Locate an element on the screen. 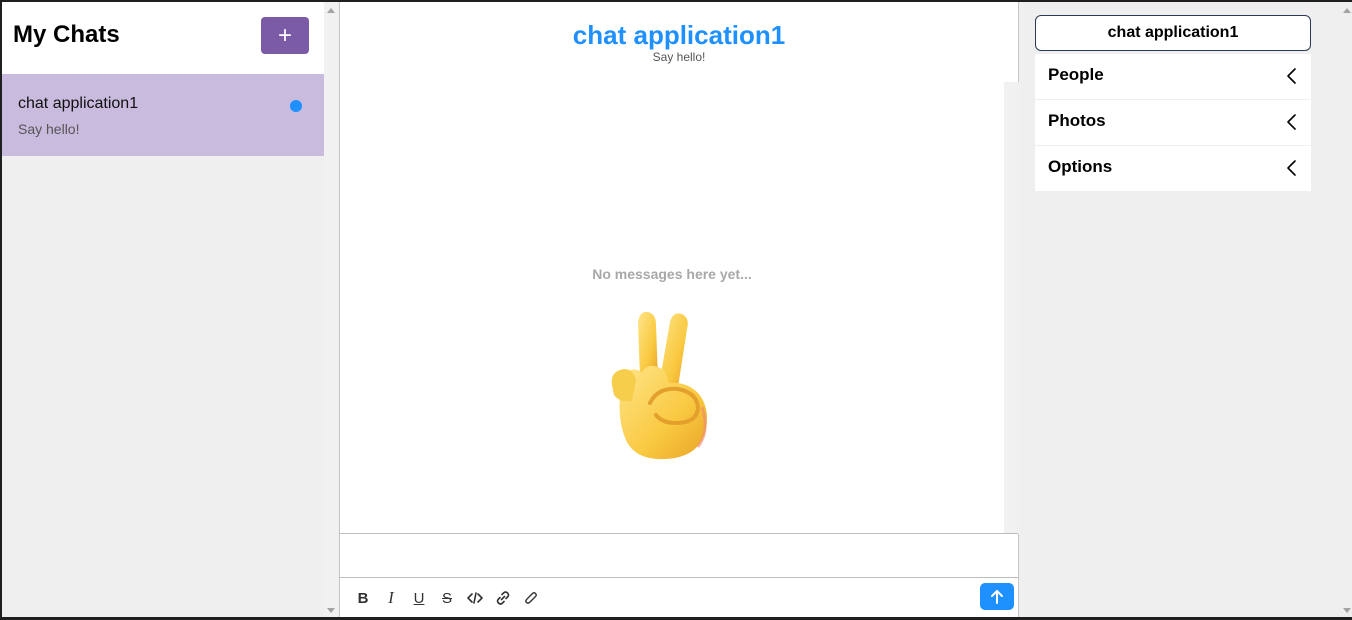 The width and height of the screenshot is (1352, 620). people-section: People is located at coordinates (1173, 76).